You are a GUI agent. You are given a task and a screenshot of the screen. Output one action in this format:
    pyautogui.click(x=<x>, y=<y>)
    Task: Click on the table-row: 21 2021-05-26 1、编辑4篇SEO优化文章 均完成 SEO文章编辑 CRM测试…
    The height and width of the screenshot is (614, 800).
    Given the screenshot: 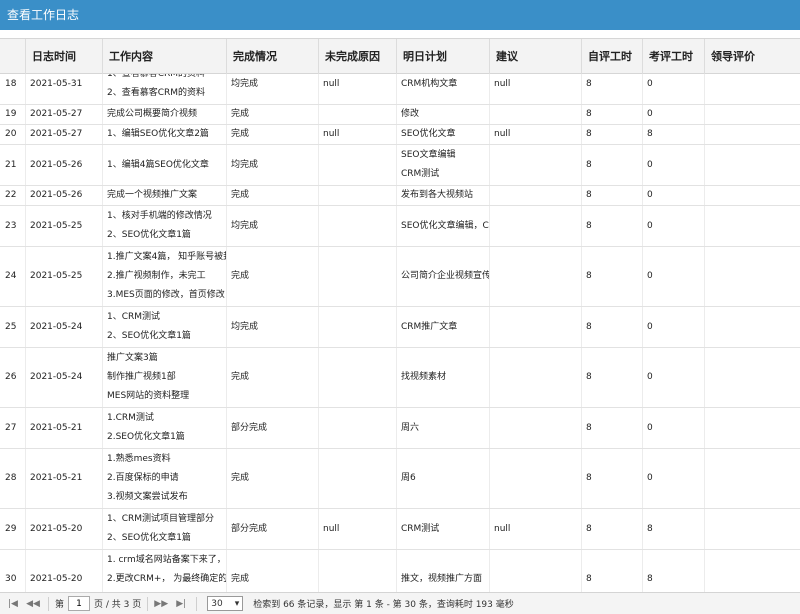 What is the action you would take?
    pyautogui.click(x=400, y=165)
    